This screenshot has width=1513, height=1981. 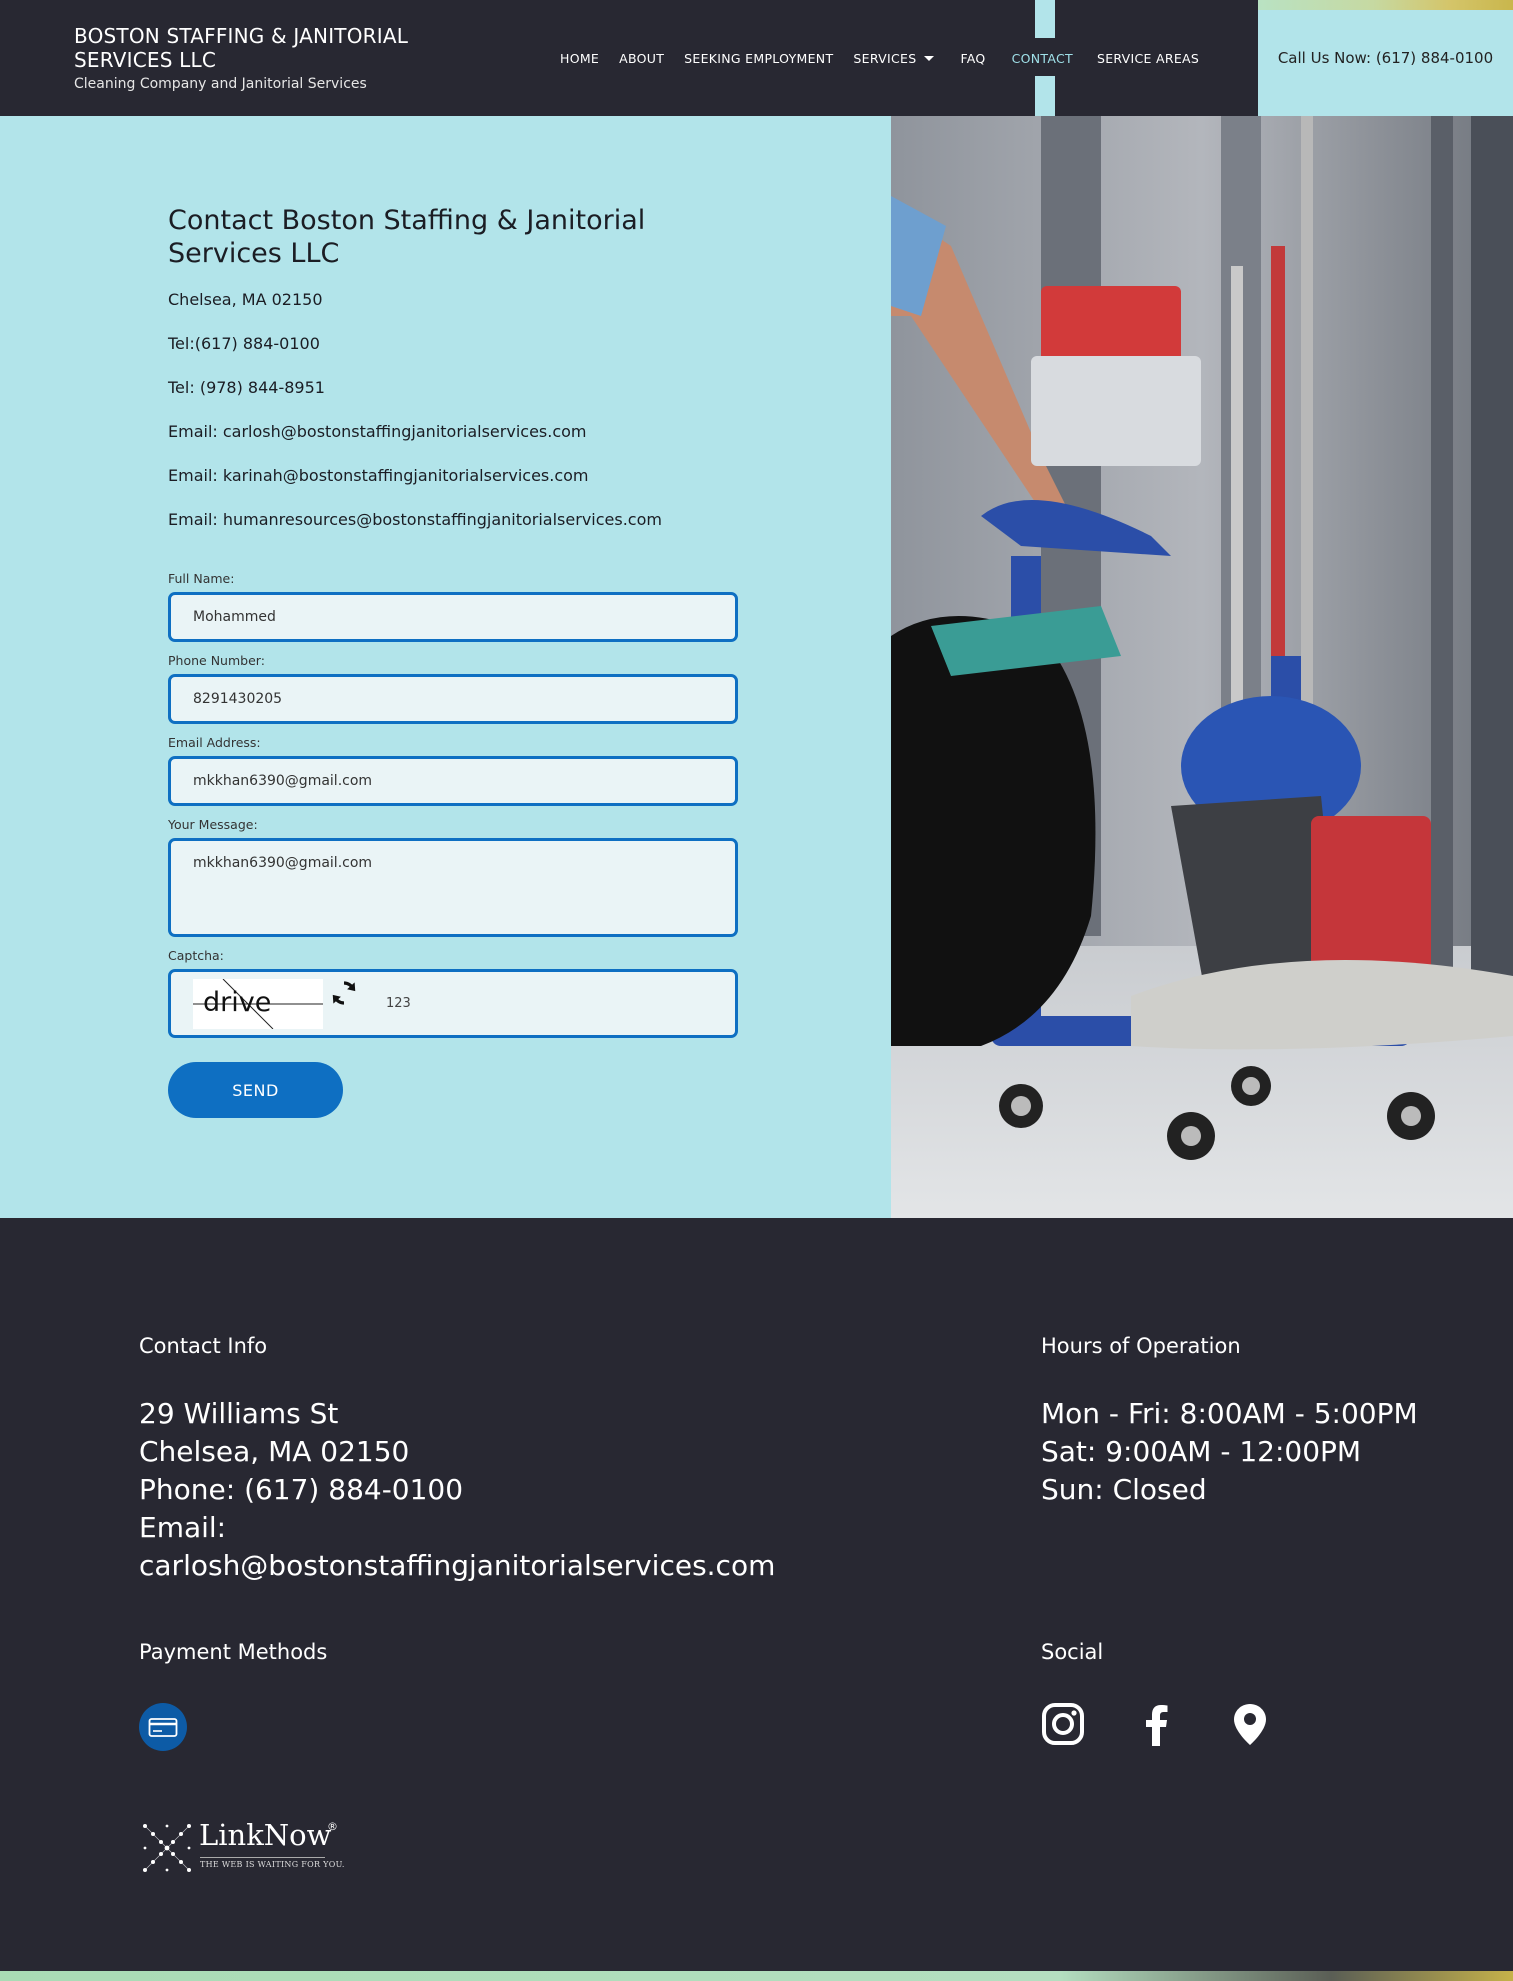 I want to click on chevron-down-icon, so click(x=929, y=58).